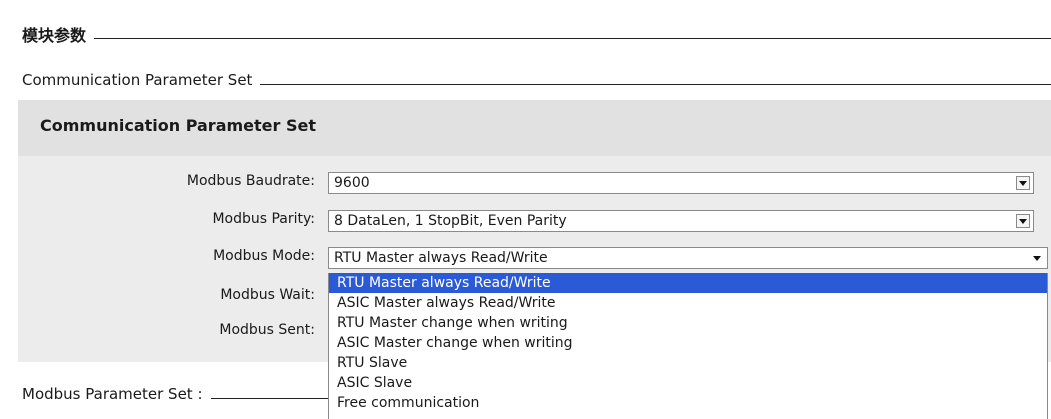 The width and height of the screenshot is (1051, 419). What do you see at coordinates (536, 34) in the screenshot?
I see `module-params-header: 模块参数` at bounding box center [536, 34].